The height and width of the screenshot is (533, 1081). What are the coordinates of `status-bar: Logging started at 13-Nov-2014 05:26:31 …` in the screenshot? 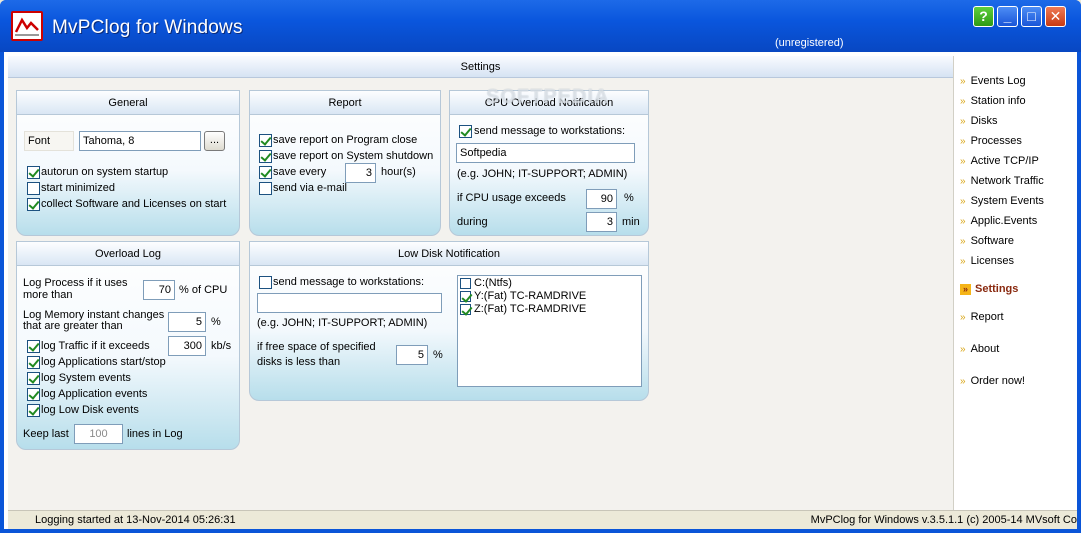 It's located at (542, 519).